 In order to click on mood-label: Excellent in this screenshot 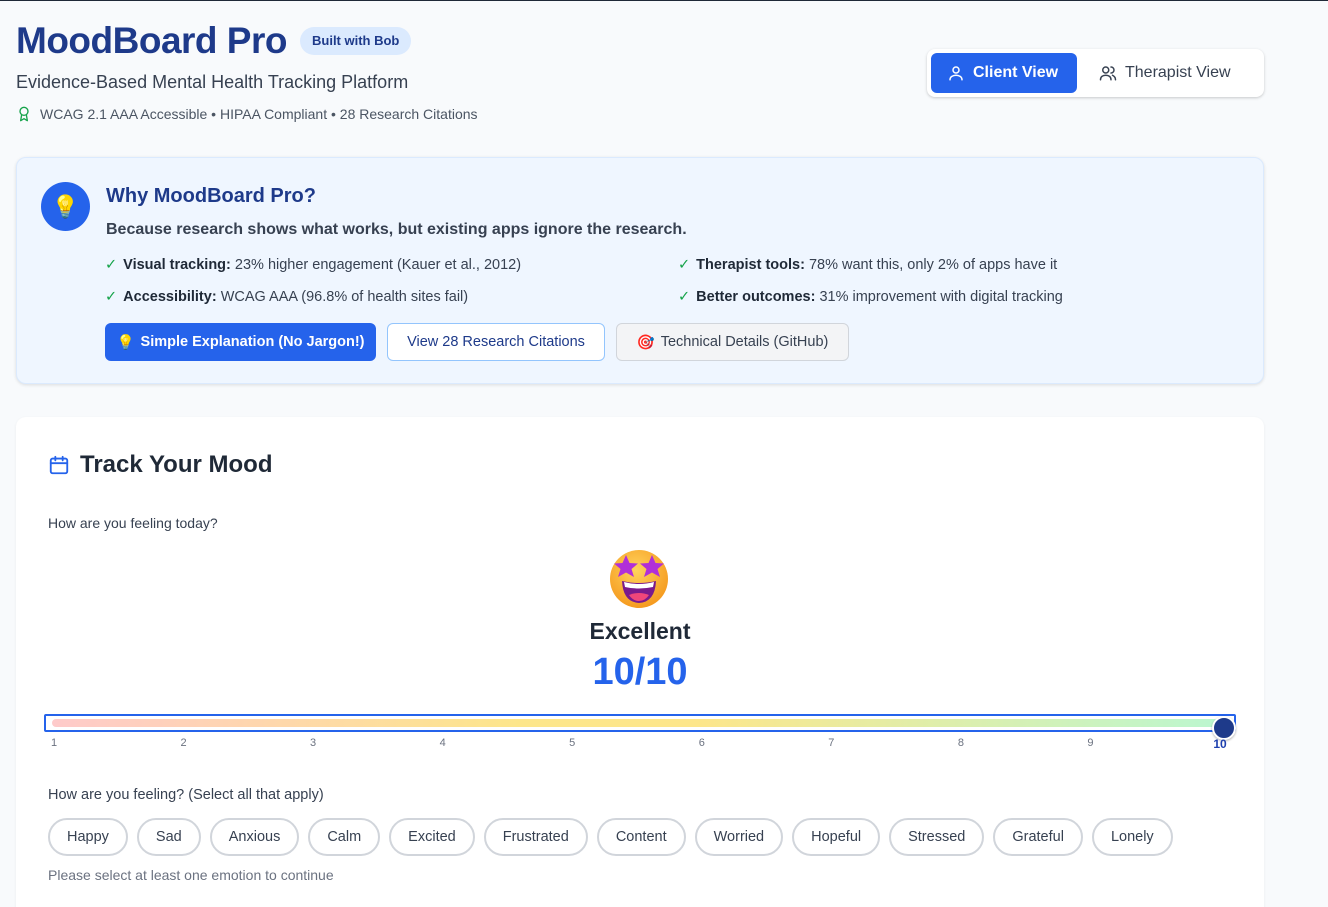, I will do `click(640, 631)`.